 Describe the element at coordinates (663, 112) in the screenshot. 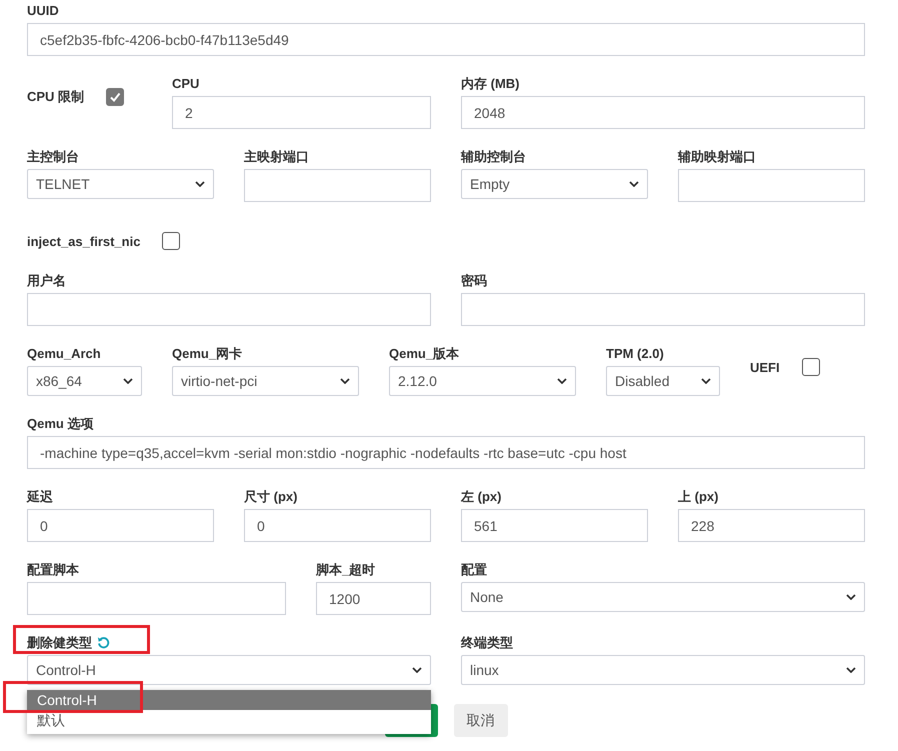

I see `input-field: 2048` at that location.